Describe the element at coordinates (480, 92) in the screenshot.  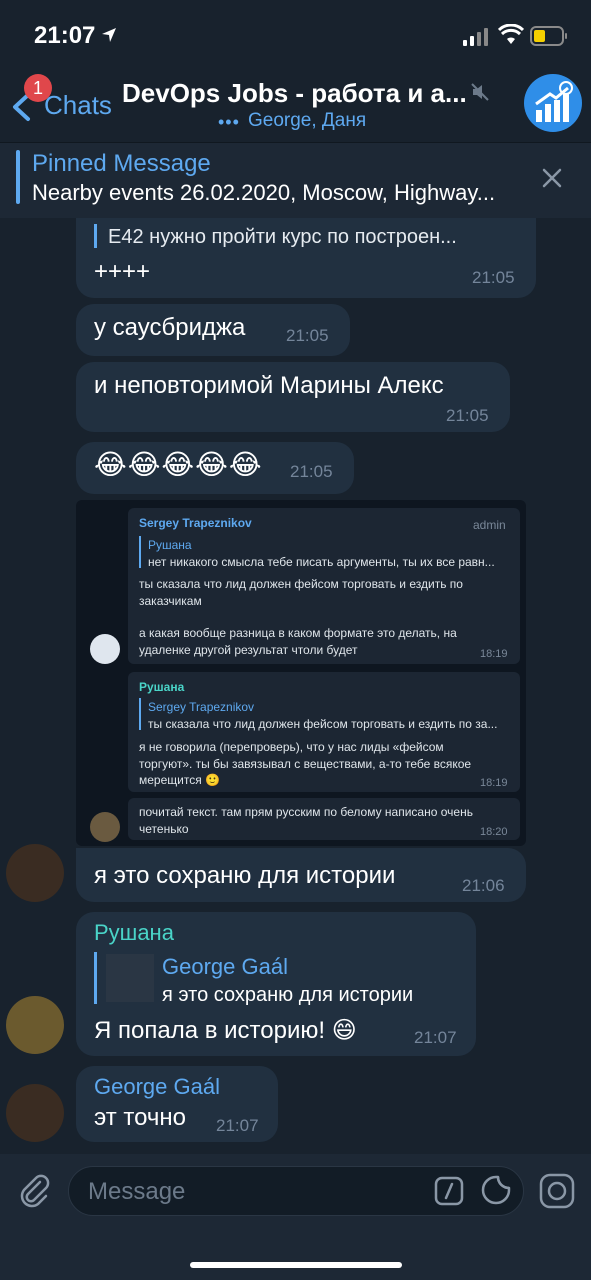
I see `muted-speaker-icon` at that location.